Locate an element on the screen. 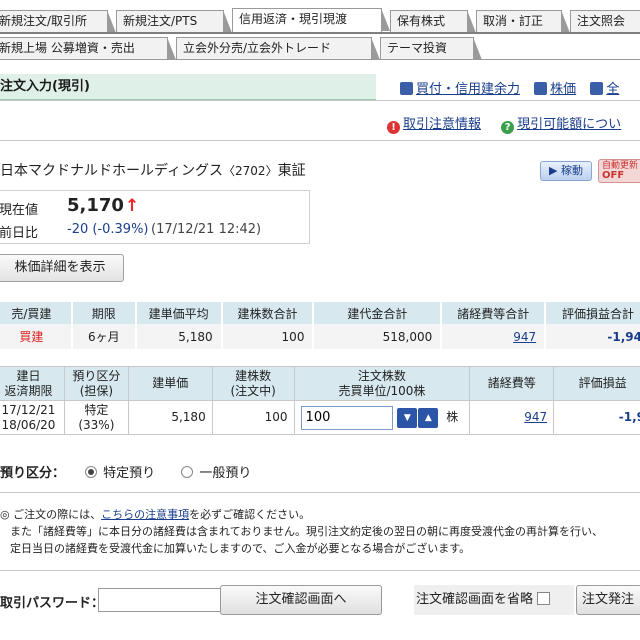 This screenshot has height=640, width=640. unit-label: 株 is located at coordinates (452, 417).